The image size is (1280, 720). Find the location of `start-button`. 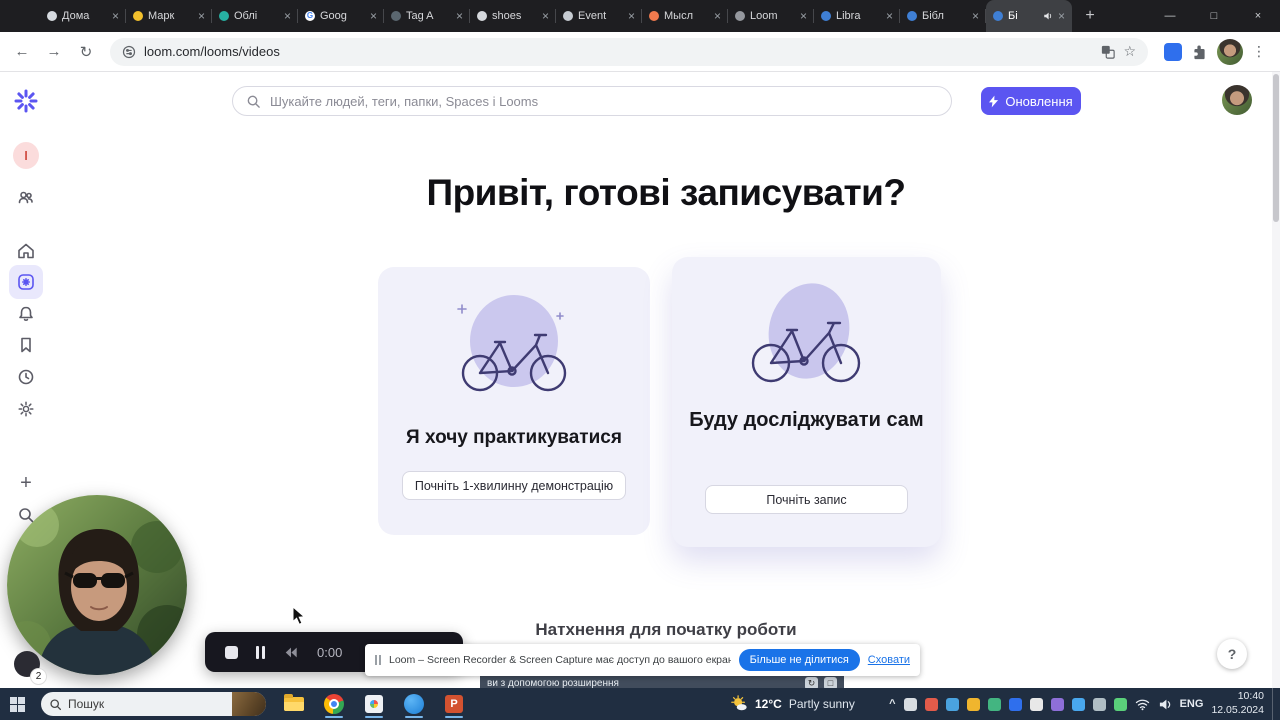

start-button is located at coordinates (17, 704).